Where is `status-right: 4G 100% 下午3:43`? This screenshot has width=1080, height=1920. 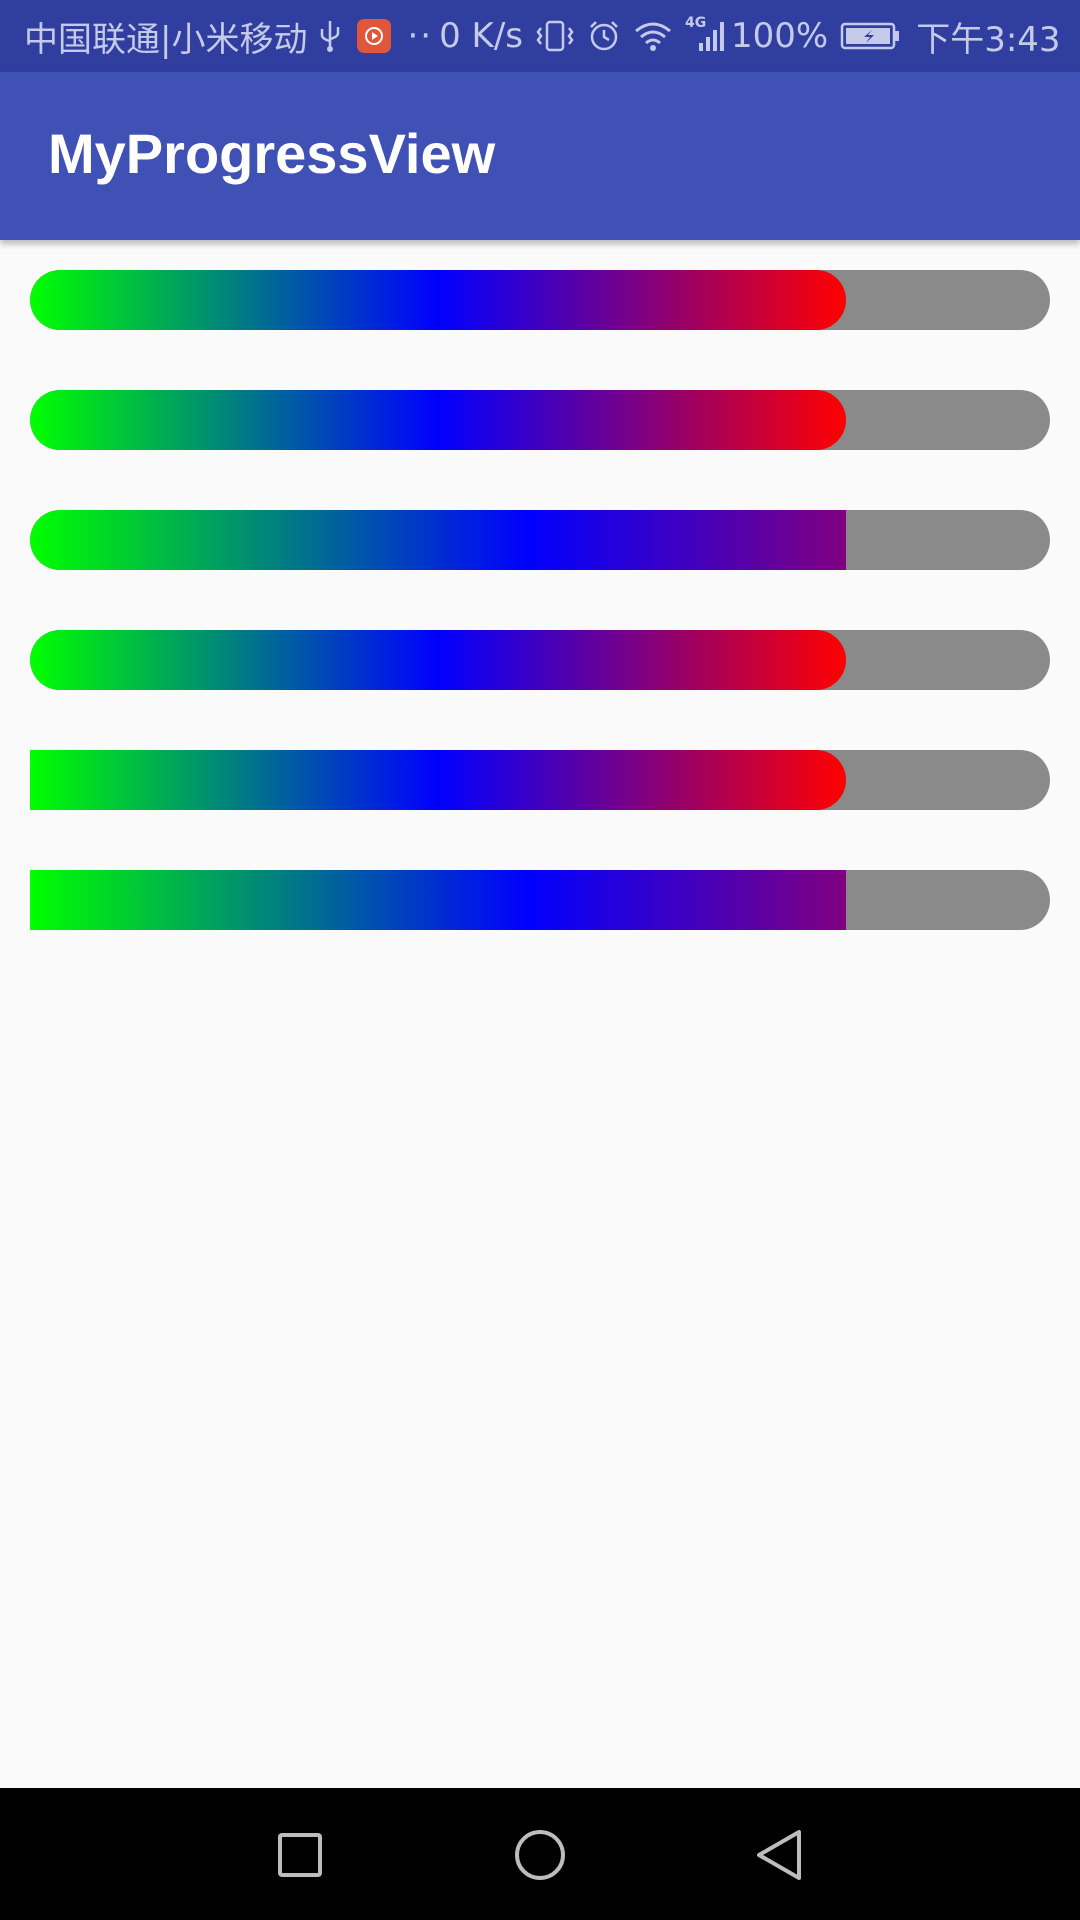
status-right: 4G 100% 下午3:43 is located at coordinates (792, 36).